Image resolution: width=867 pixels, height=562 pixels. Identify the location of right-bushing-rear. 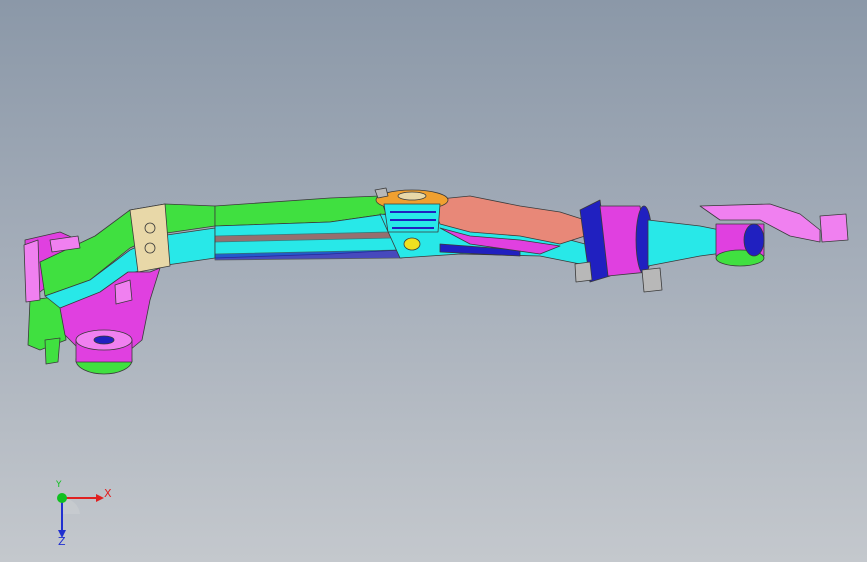
(740, 245).